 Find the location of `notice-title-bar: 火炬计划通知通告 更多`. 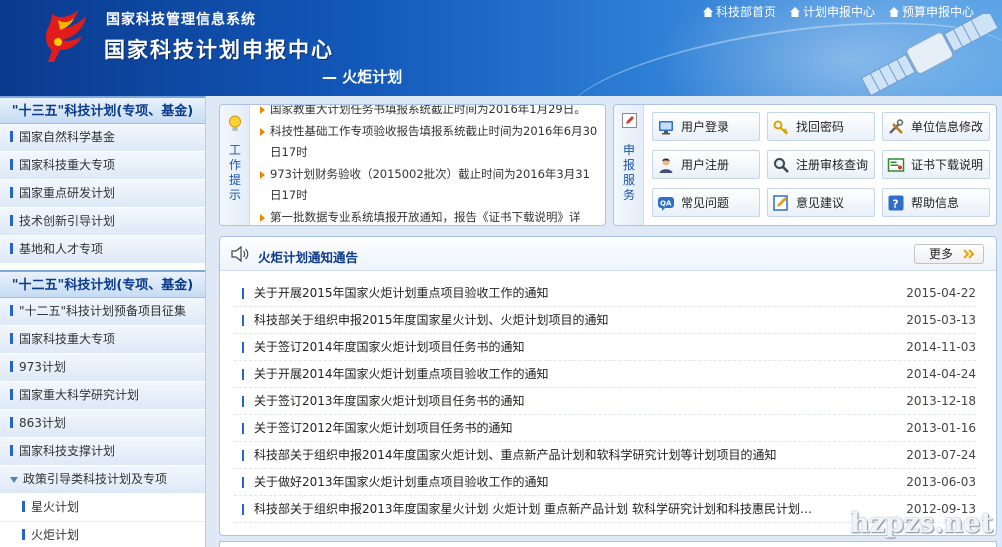

notice-title-bar: 火炬计划通知通告 更多 is located at coordinates (608, 254).